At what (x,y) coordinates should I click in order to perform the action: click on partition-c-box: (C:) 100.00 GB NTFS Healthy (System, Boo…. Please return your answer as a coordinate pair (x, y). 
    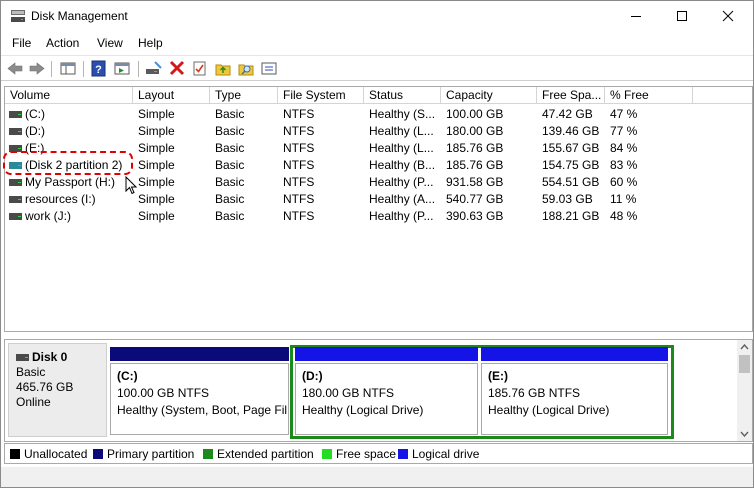
    Looking at the image, I should click on (199, 399).